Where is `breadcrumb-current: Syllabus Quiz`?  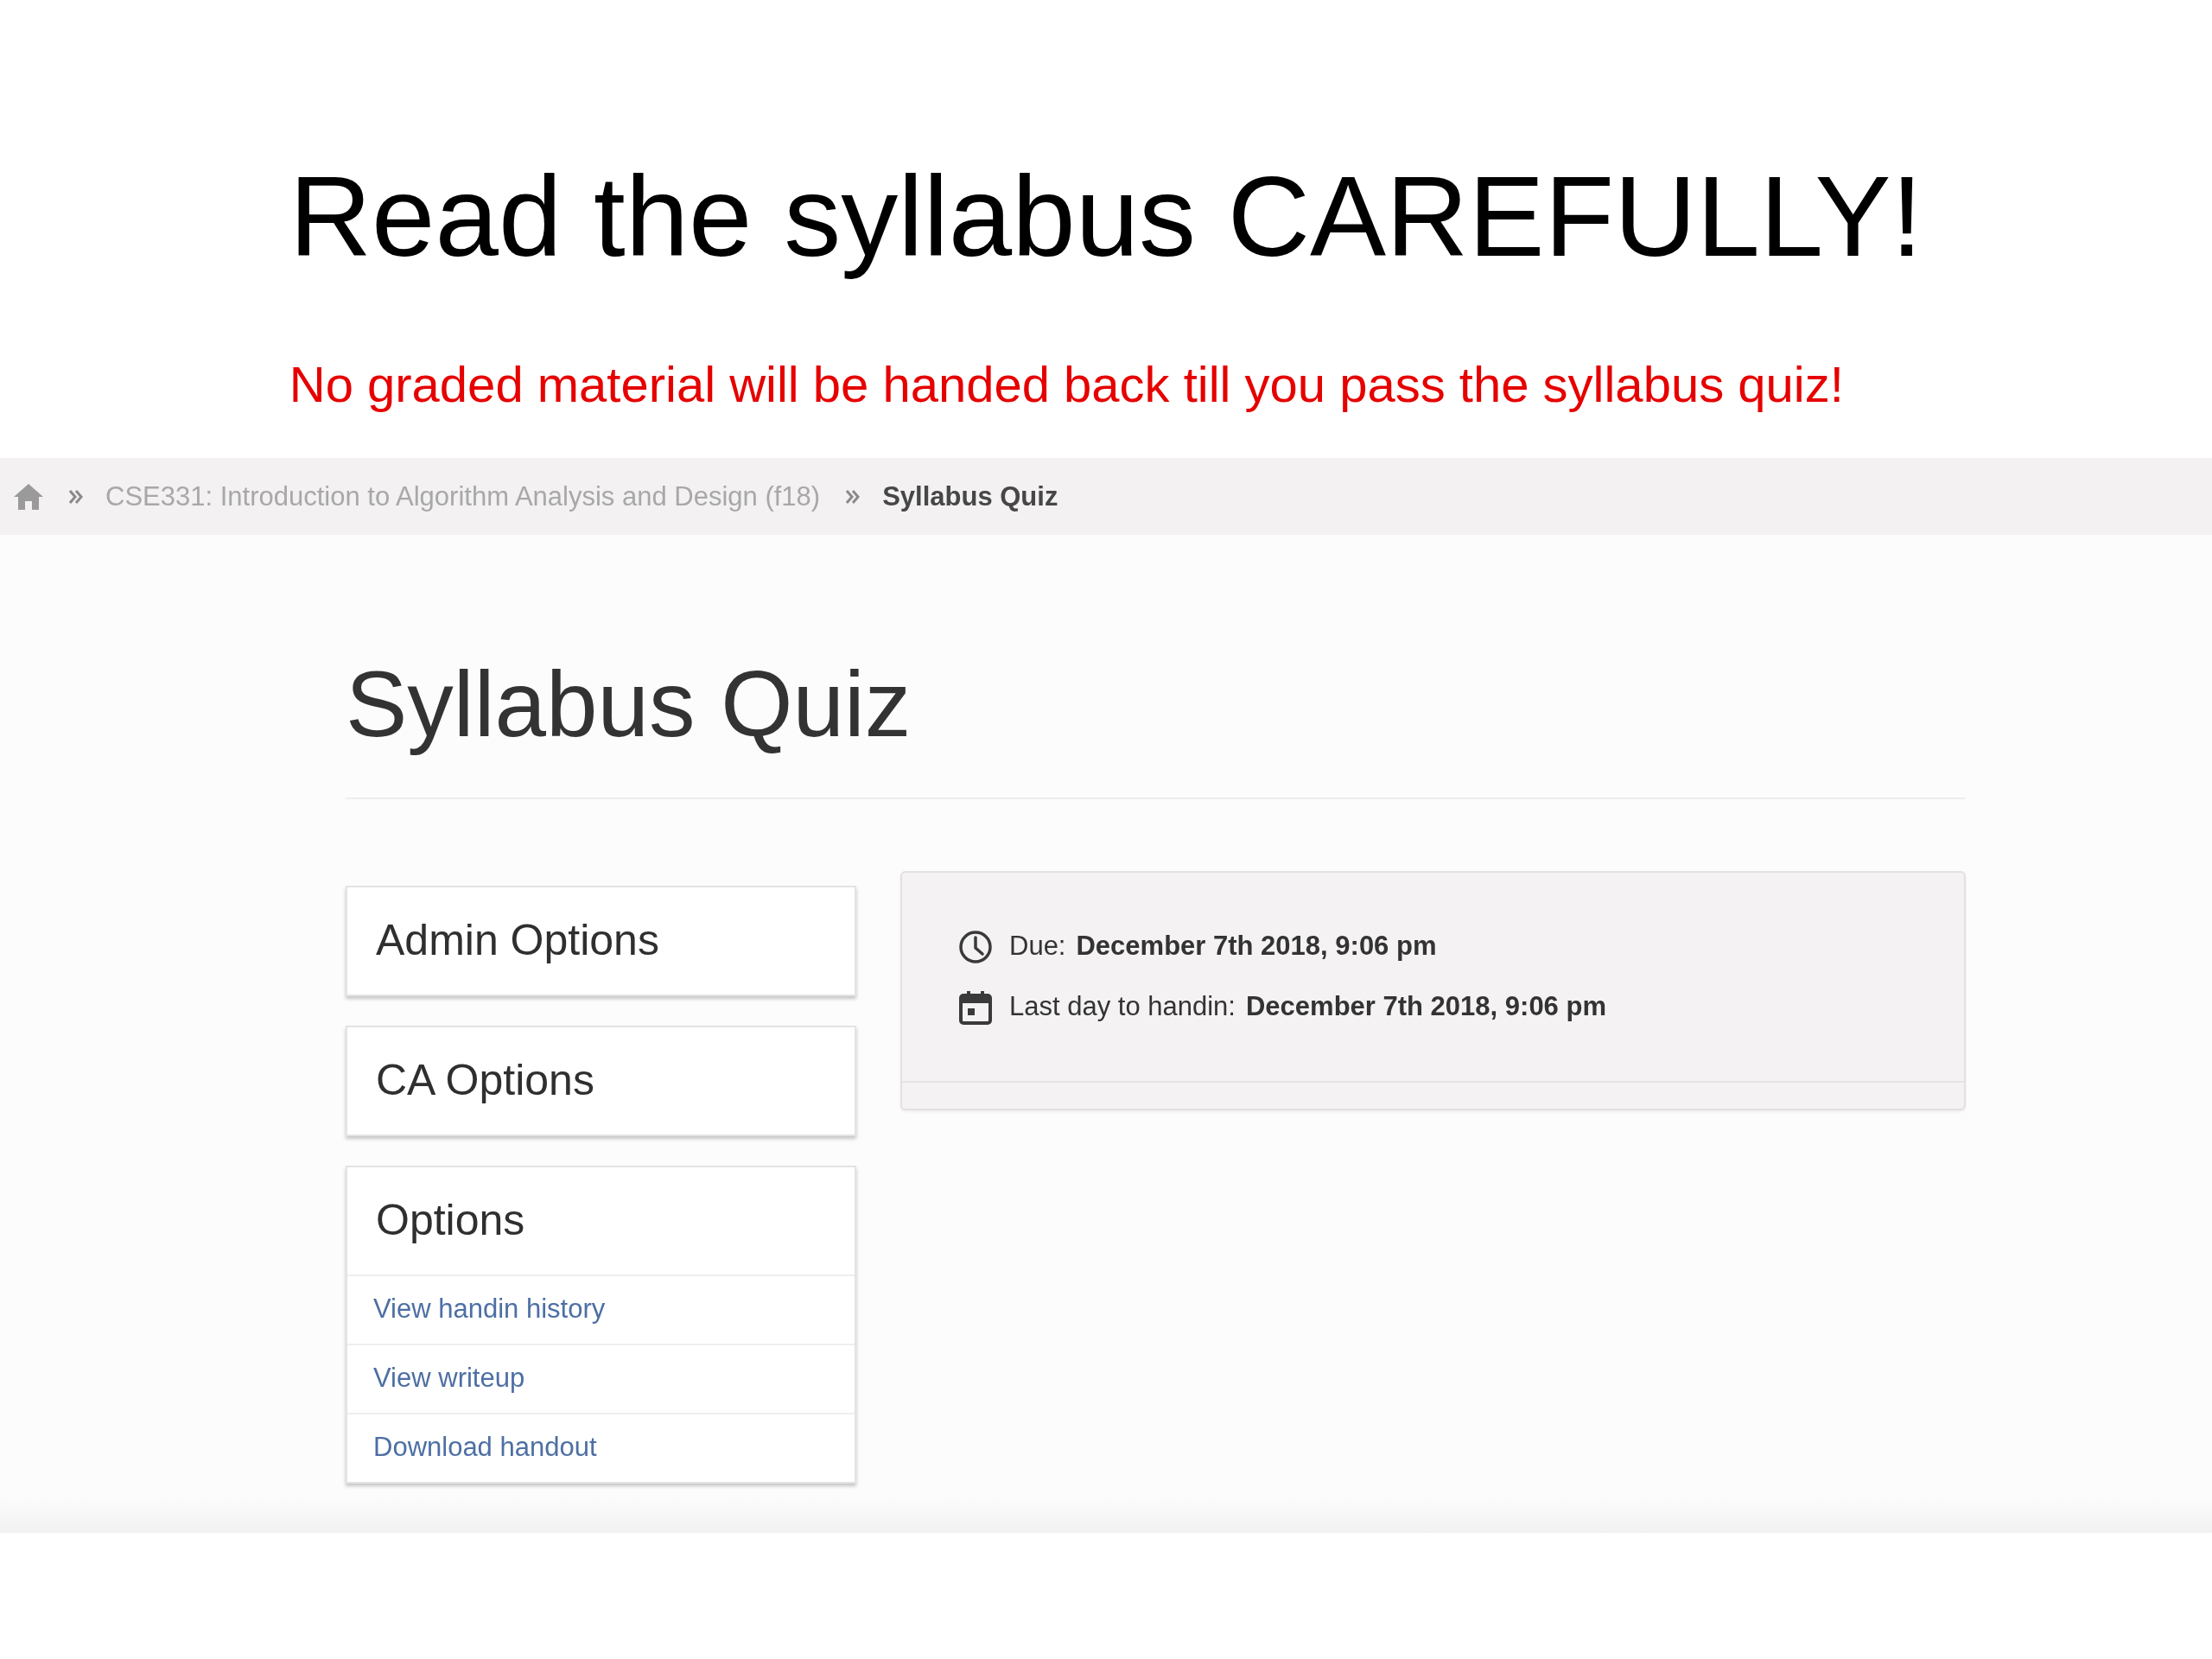
breadcrumb-current: Syllabus Quiz is located at coordinates (970, 496).